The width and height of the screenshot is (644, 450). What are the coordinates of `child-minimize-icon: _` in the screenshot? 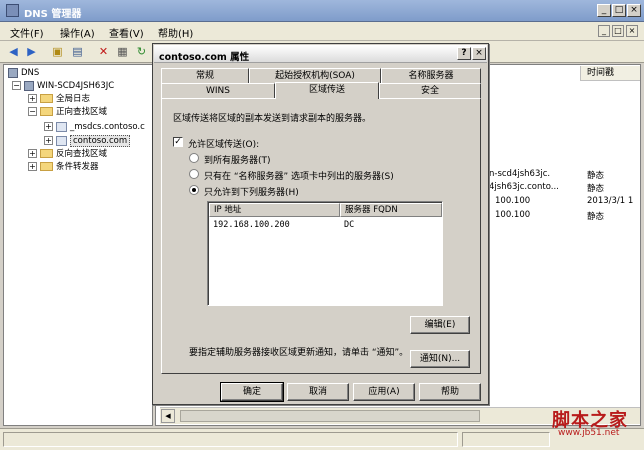 It's located at (604, 31).